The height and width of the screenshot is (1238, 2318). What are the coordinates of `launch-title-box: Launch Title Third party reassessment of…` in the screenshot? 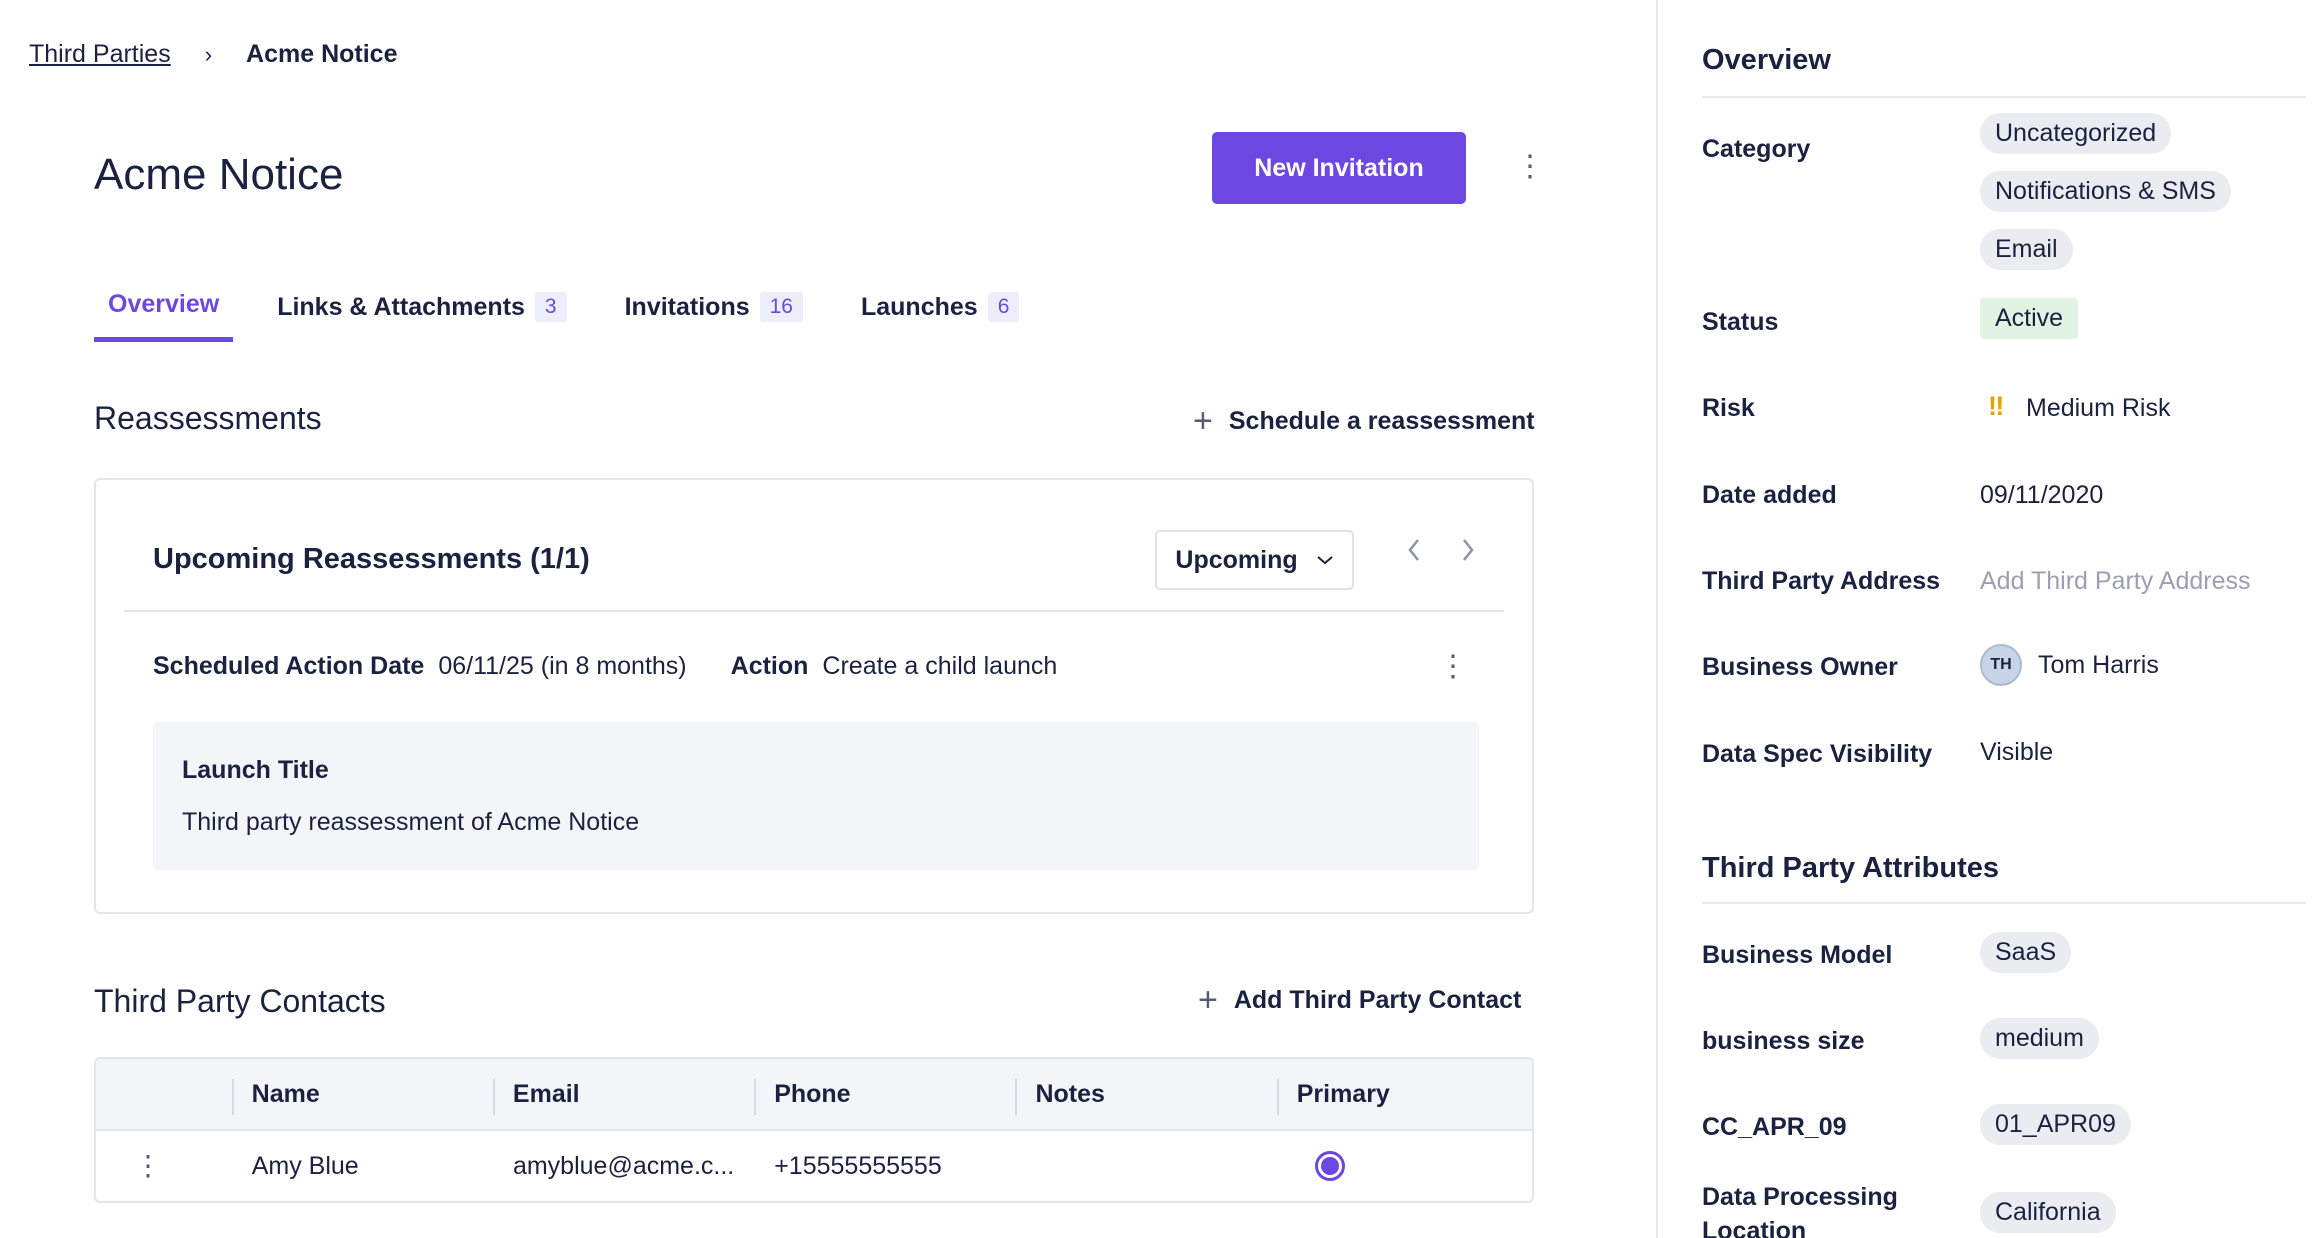 It's located at (816, 796).